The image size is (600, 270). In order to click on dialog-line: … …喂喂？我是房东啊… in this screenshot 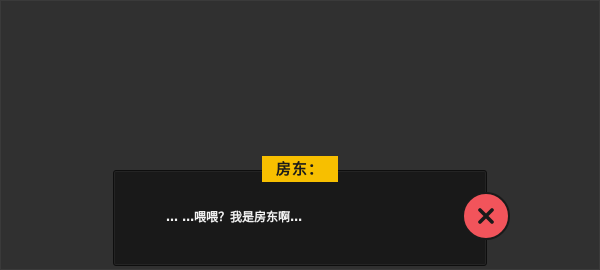, I will do `click(234, 217)`.